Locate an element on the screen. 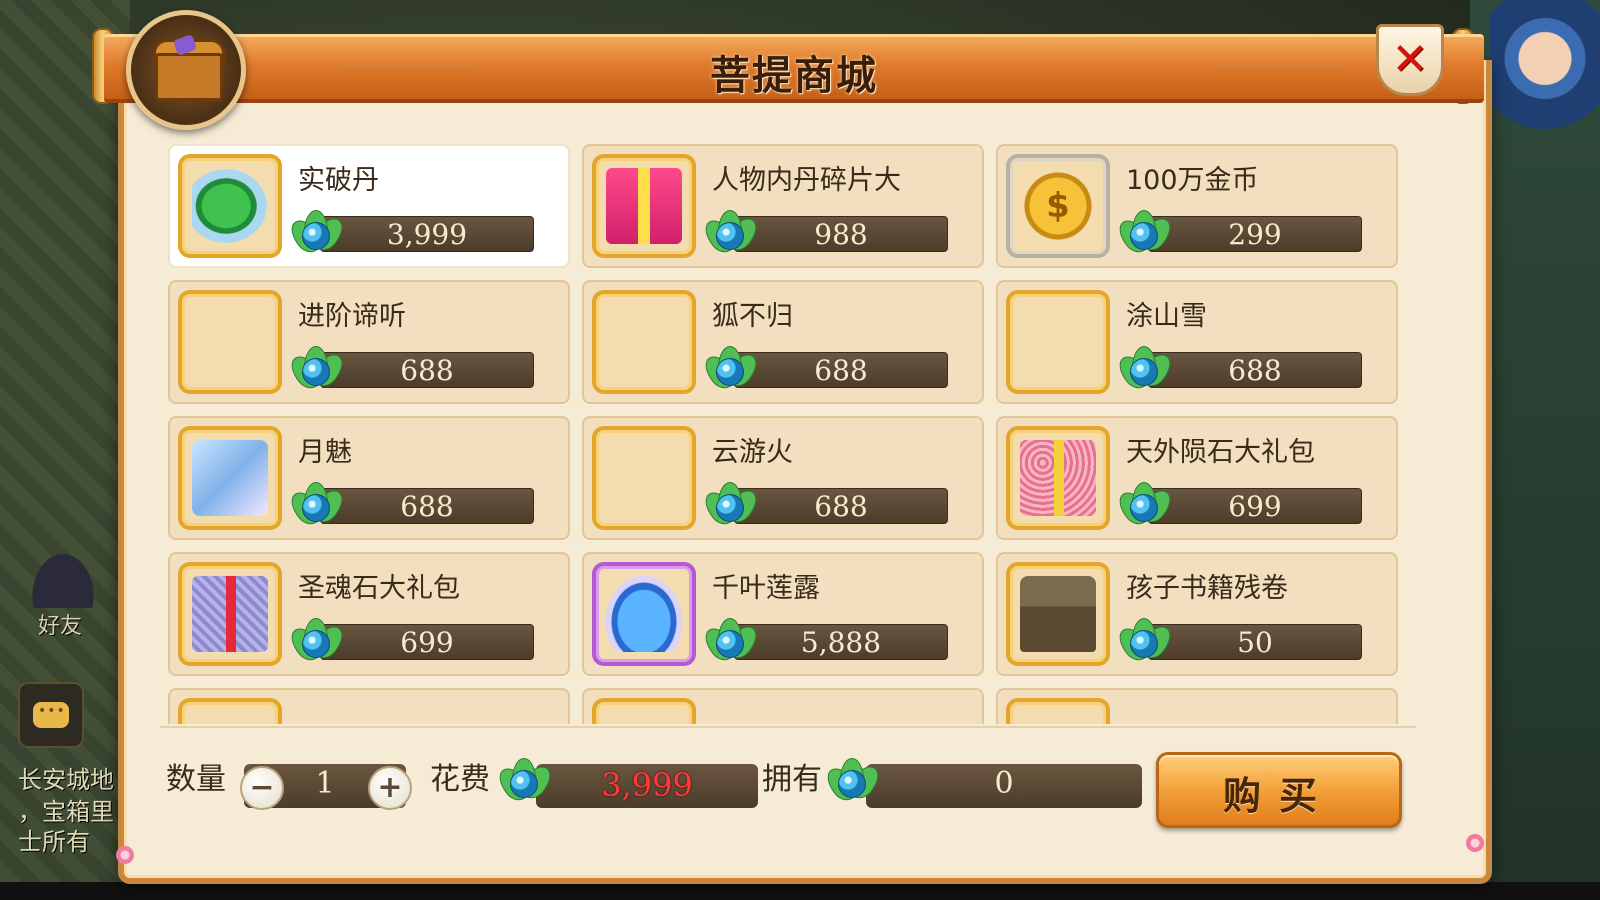 The height and width of the screenshot is (900, 1600). close-button: ✕ is located at coordinates (1410, 60).